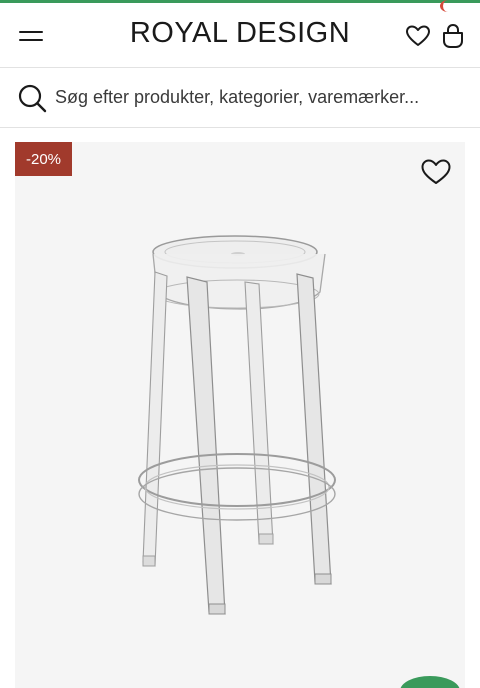  Describe the element at coordinates (314, 429) in the screenshot. I see `stool-leg-front-right` at that location.